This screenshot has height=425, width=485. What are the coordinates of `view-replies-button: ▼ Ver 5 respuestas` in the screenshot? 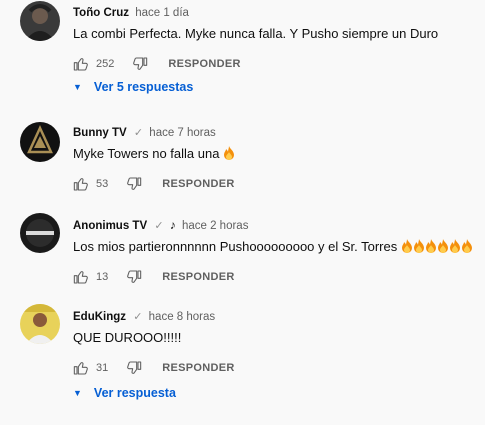 It's located at (133, 87).